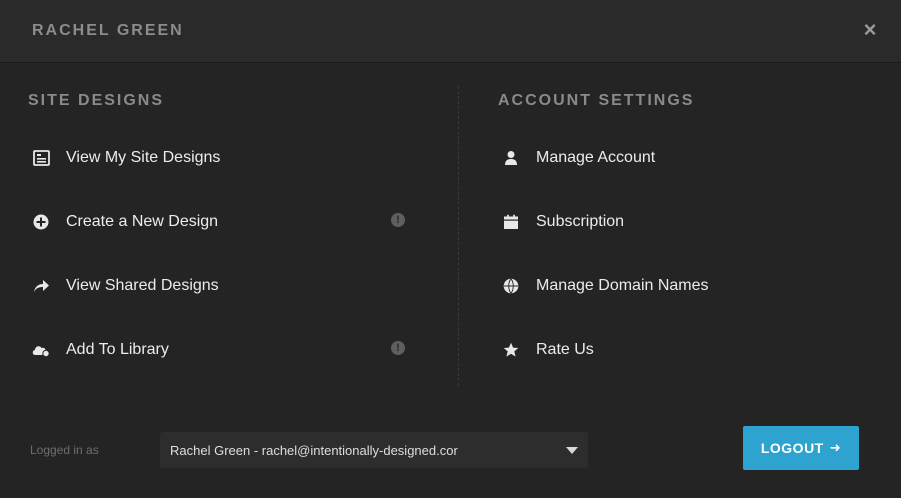 This screenshot has height=498, width=901. Describe the element at coordinates (572, 450) in the screenshot. I see `chevron-down-icon` at that location.